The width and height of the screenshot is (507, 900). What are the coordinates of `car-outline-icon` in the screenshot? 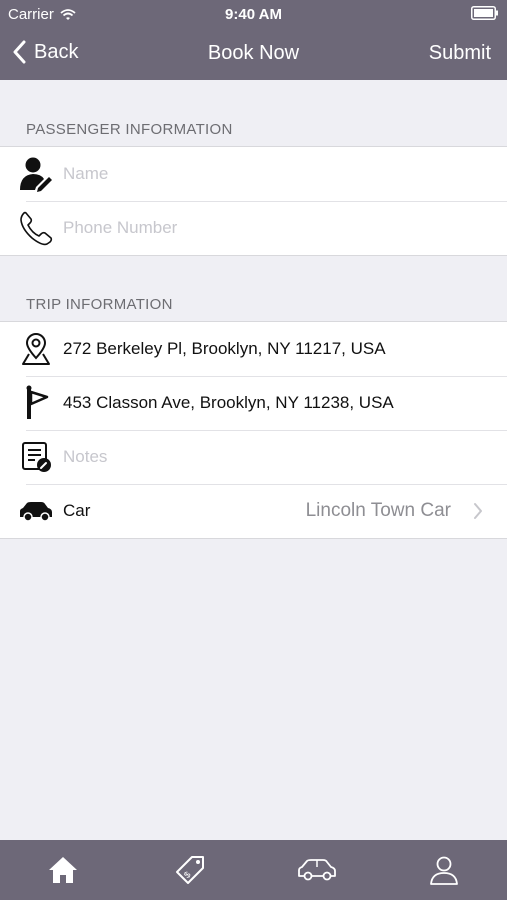 It's located at (316, 870).